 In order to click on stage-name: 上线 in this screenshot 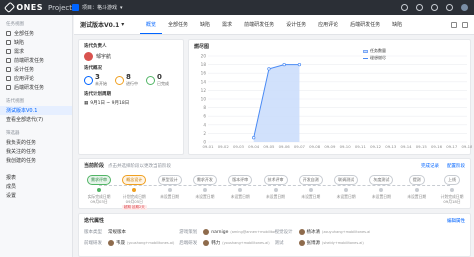, I will do `click(452, 180)`.